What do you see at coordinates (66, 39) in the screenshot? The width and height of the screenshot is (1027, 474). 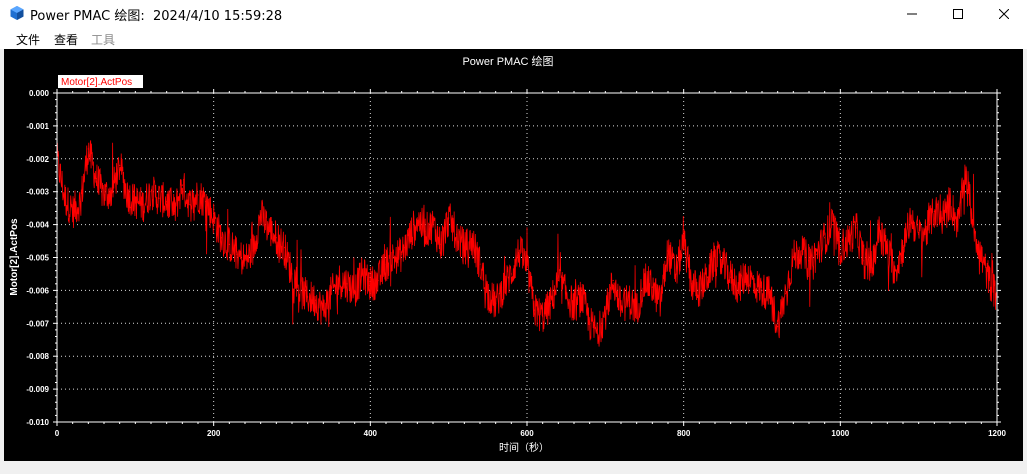 I see `menu-view: 查看` at bounding box center [66, 39].